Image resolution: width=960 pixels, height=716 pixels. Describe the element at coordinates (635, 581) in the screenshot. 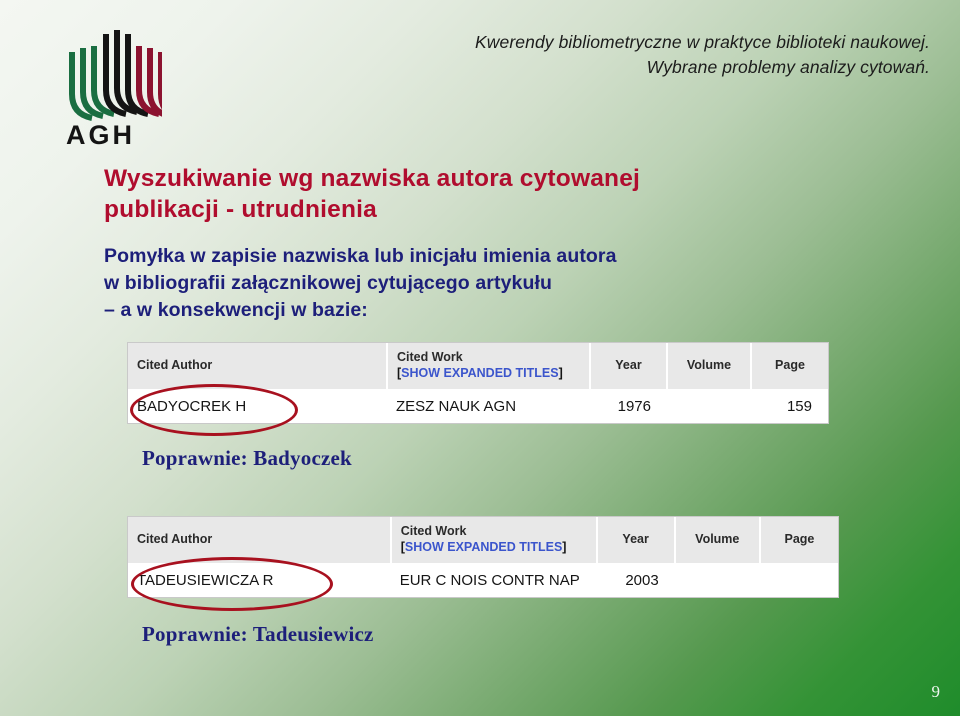

I see `cell-year: 2003` at that location.